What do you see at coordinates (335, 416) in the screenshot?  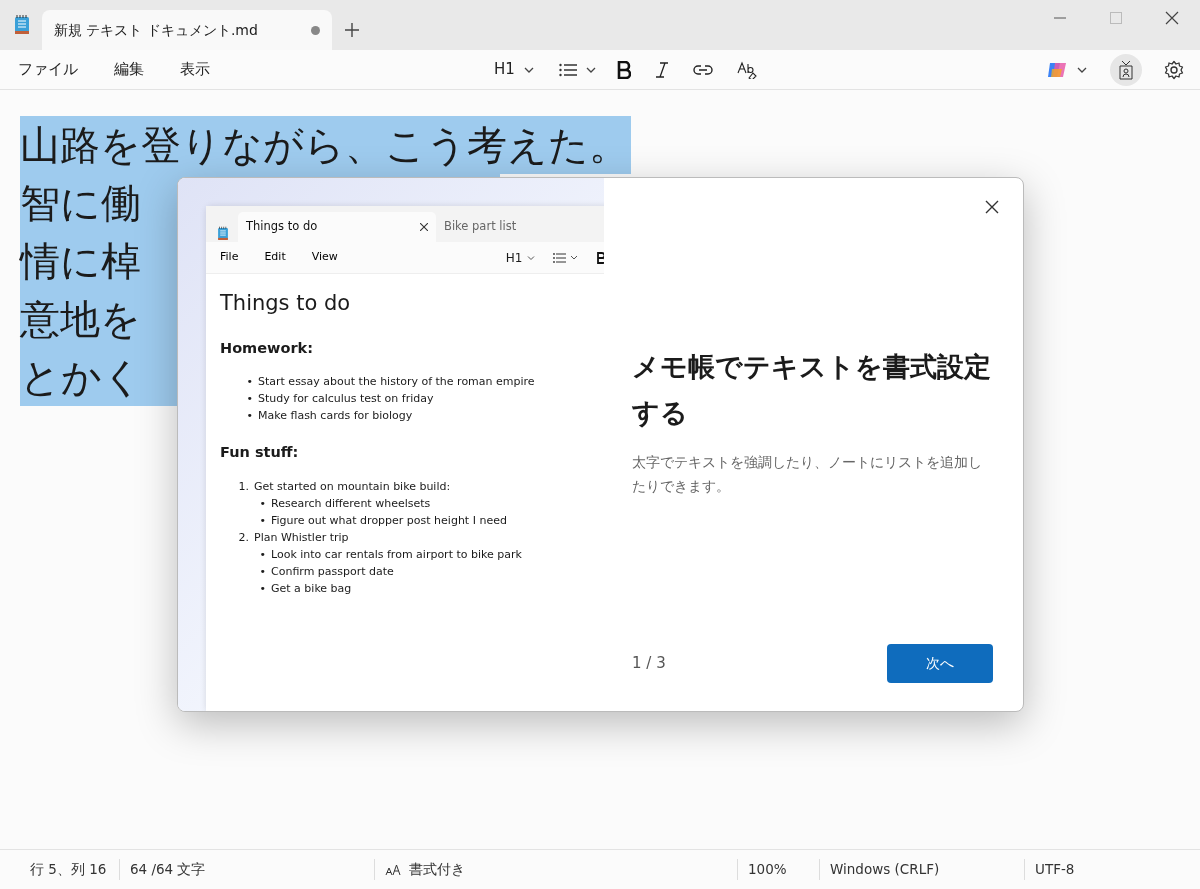 I see `list-item: Make flash cards for biology` at bounding box center [335, 416].